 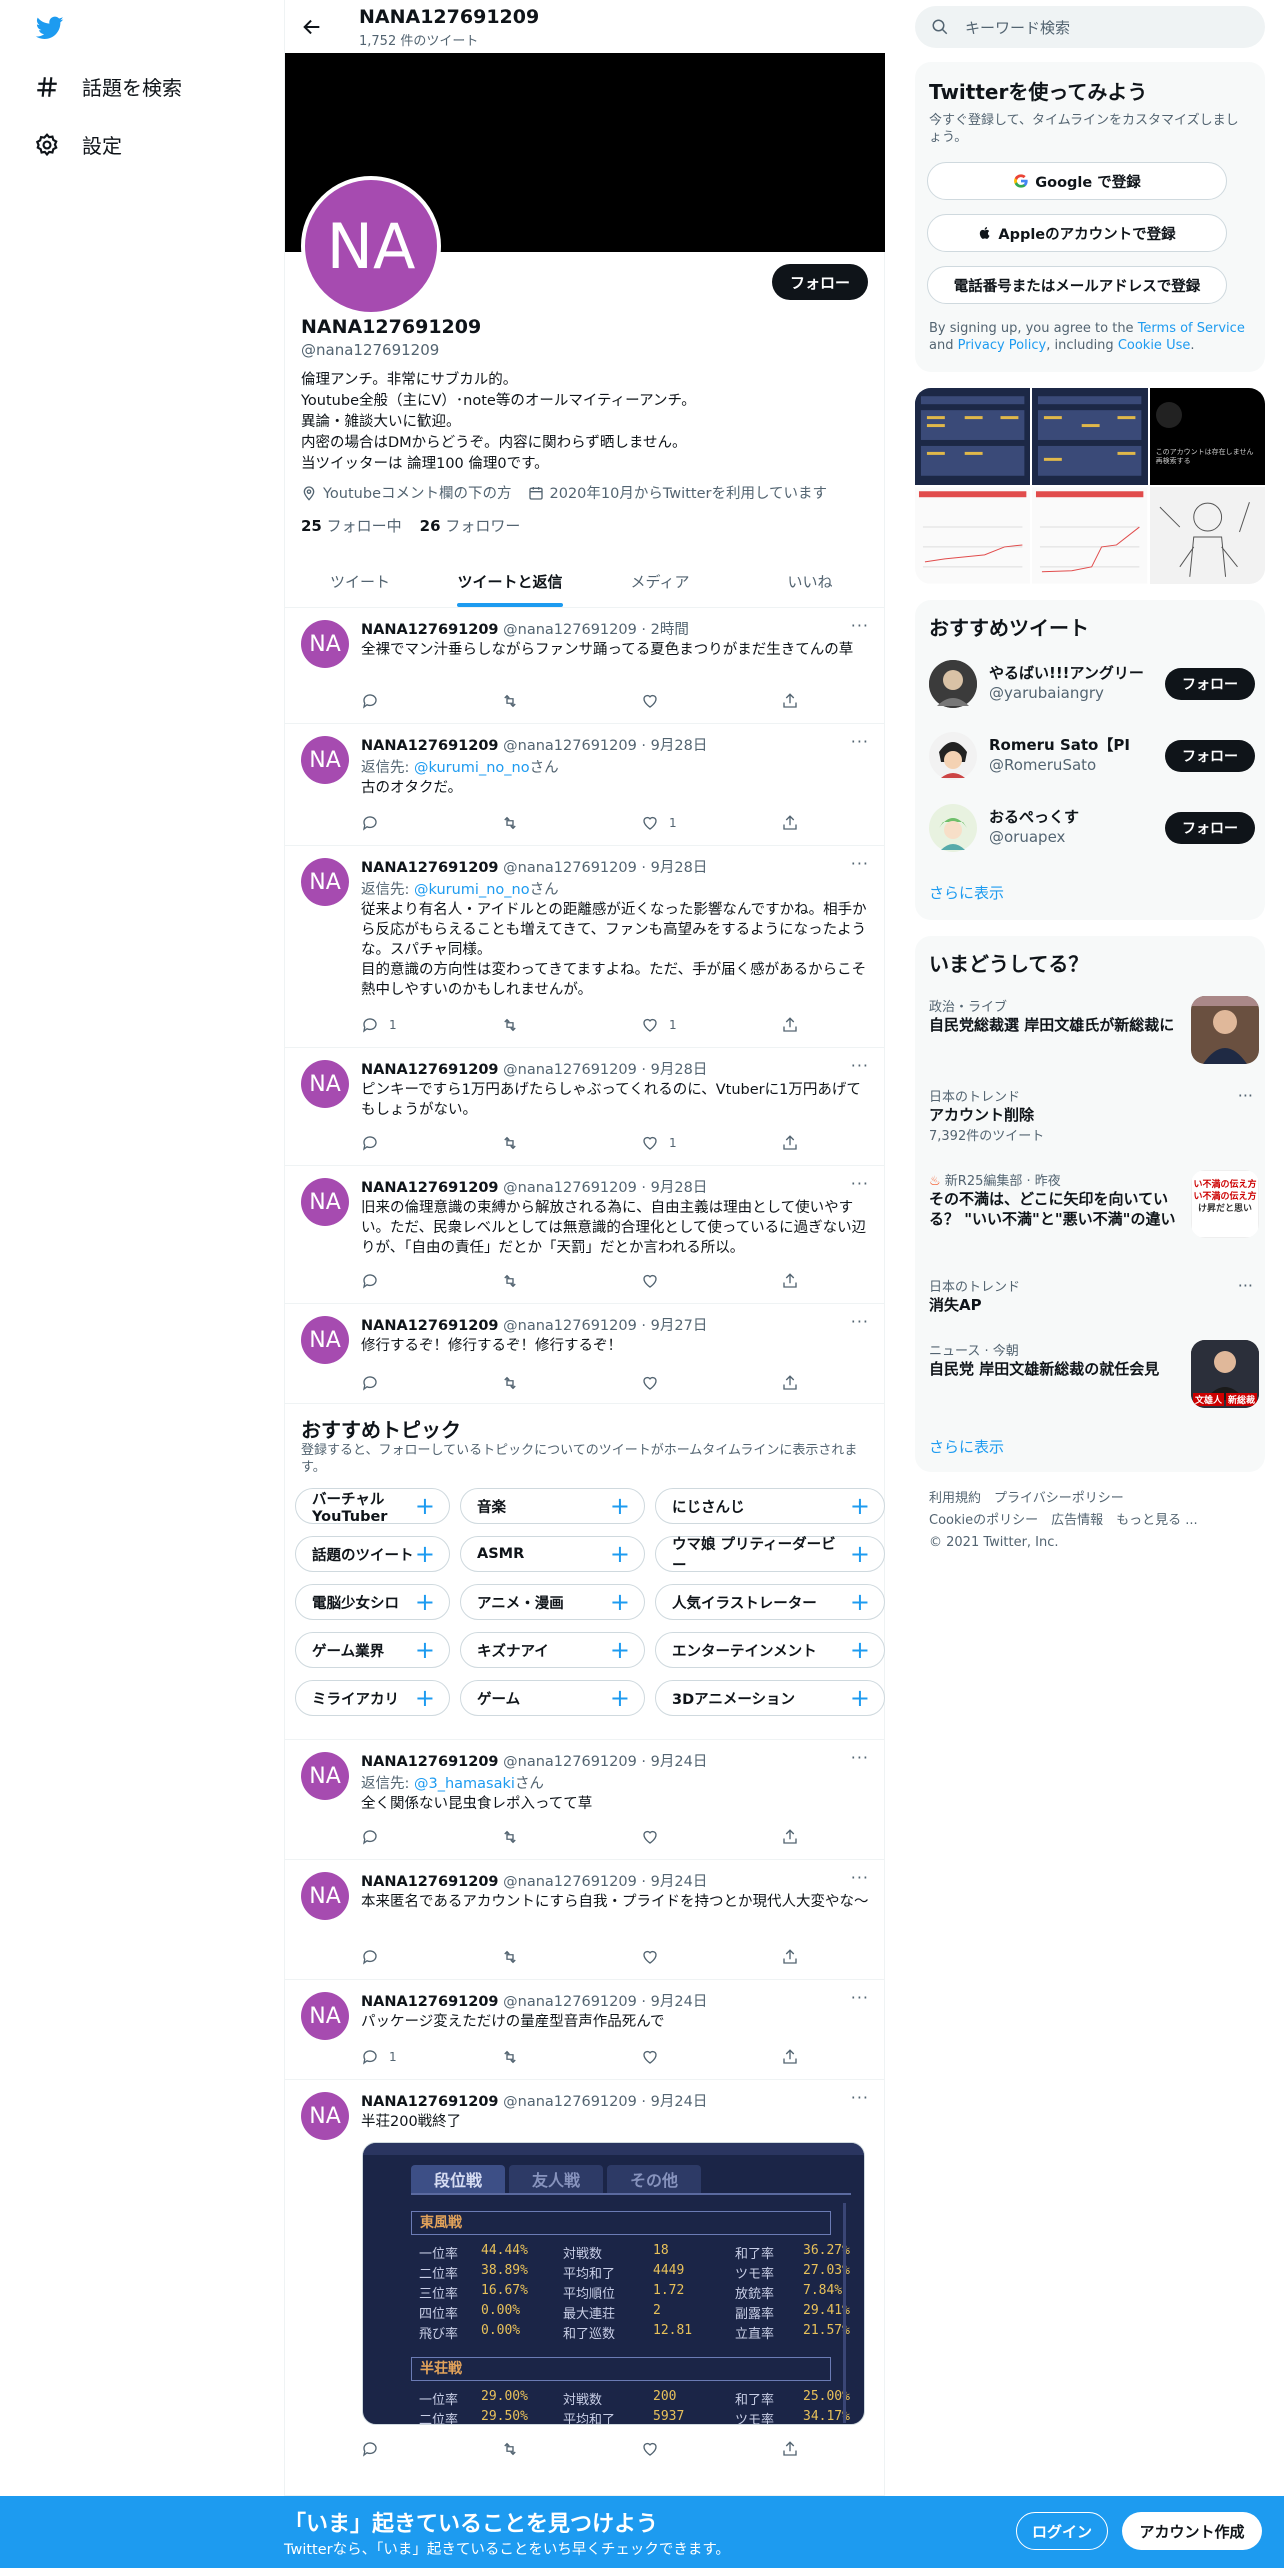 What do you see at coordinates (372, 1650) in the screenshot?
I see `topic-chip: ゲーム業界 +` at bounding box center [372, 1650].